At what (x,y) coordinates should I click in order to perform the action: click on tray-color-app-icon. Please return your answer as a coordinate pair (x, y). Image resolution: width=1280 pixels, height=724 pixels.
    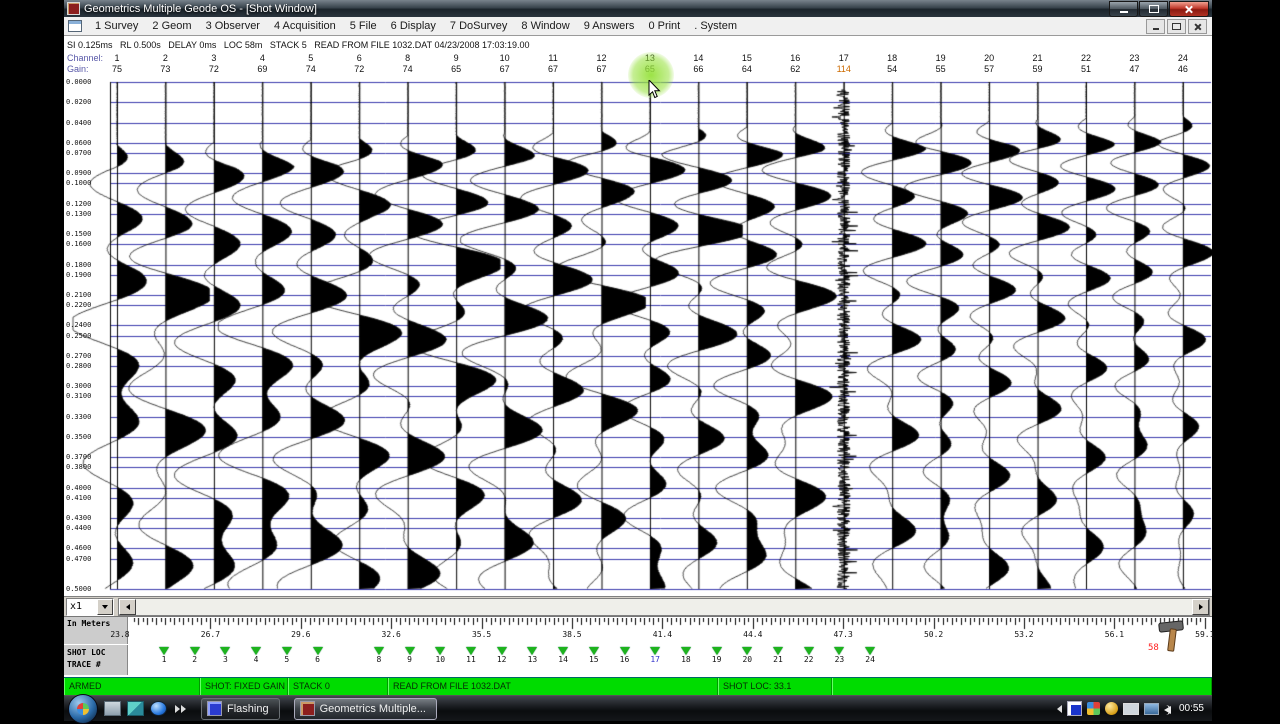
    Looking at the image, I should click on (1093, 708).